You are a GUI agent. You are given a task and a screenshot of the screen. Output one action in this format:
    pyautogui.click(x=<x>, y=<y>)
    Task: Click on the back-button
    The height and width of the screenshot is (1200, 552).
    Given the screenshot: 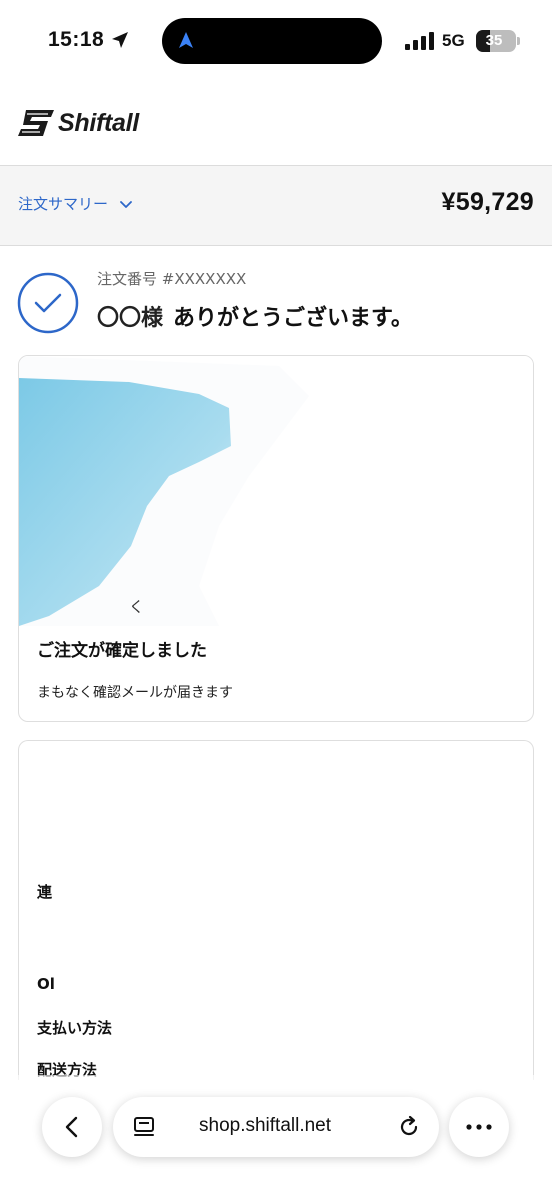 What is the action you would take?
    pyautogui.click(x=72, y=1127)
    